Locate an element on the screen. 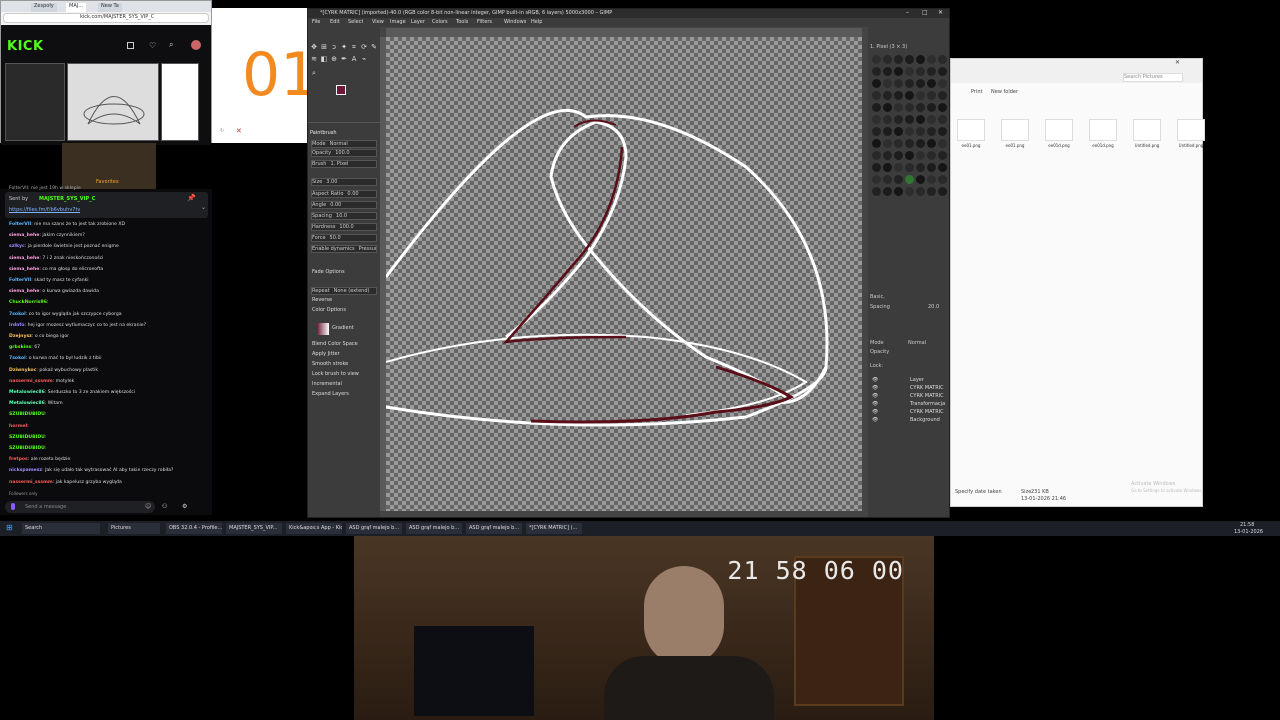 The height and width of the screenshot is (720, 1280). chat-username: FolterVII is located at coordinates (20, 224).